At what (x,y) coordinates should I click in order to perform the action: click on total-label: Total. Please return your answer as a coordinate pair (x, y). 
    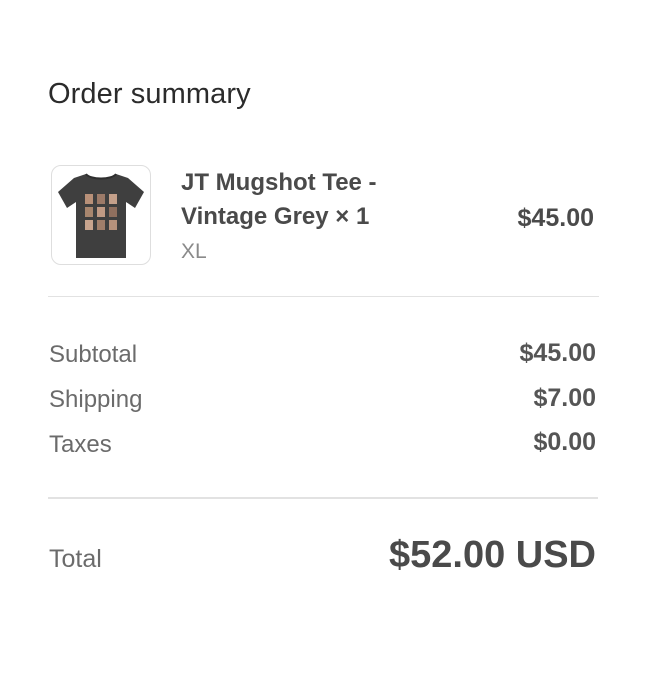
    Looking at the image, I should click on (75, 559).